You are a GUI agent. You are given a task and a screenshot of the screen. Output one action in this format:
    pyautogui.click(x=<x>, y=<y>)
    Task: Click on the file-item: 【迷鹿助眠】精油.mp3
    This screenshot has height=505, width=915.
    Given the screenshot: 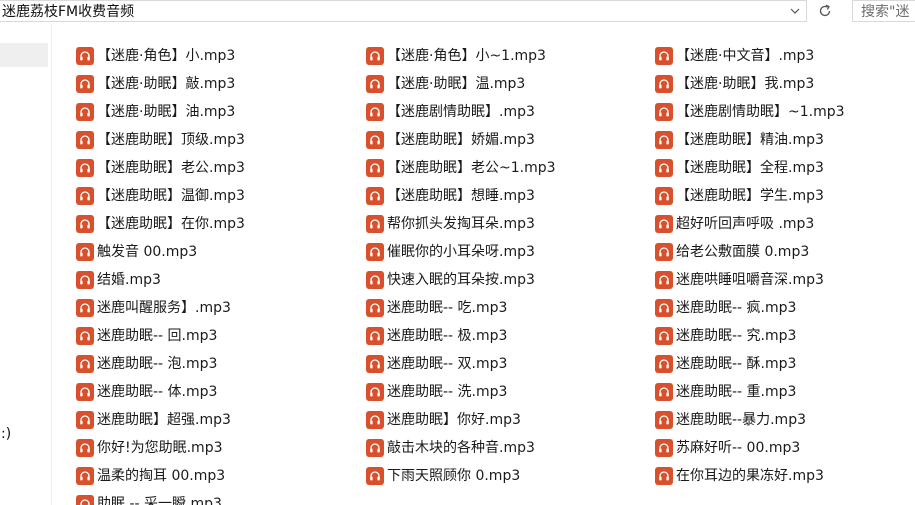 What is the action you would take?
    pyautogui.click(x=785, y=140)
    